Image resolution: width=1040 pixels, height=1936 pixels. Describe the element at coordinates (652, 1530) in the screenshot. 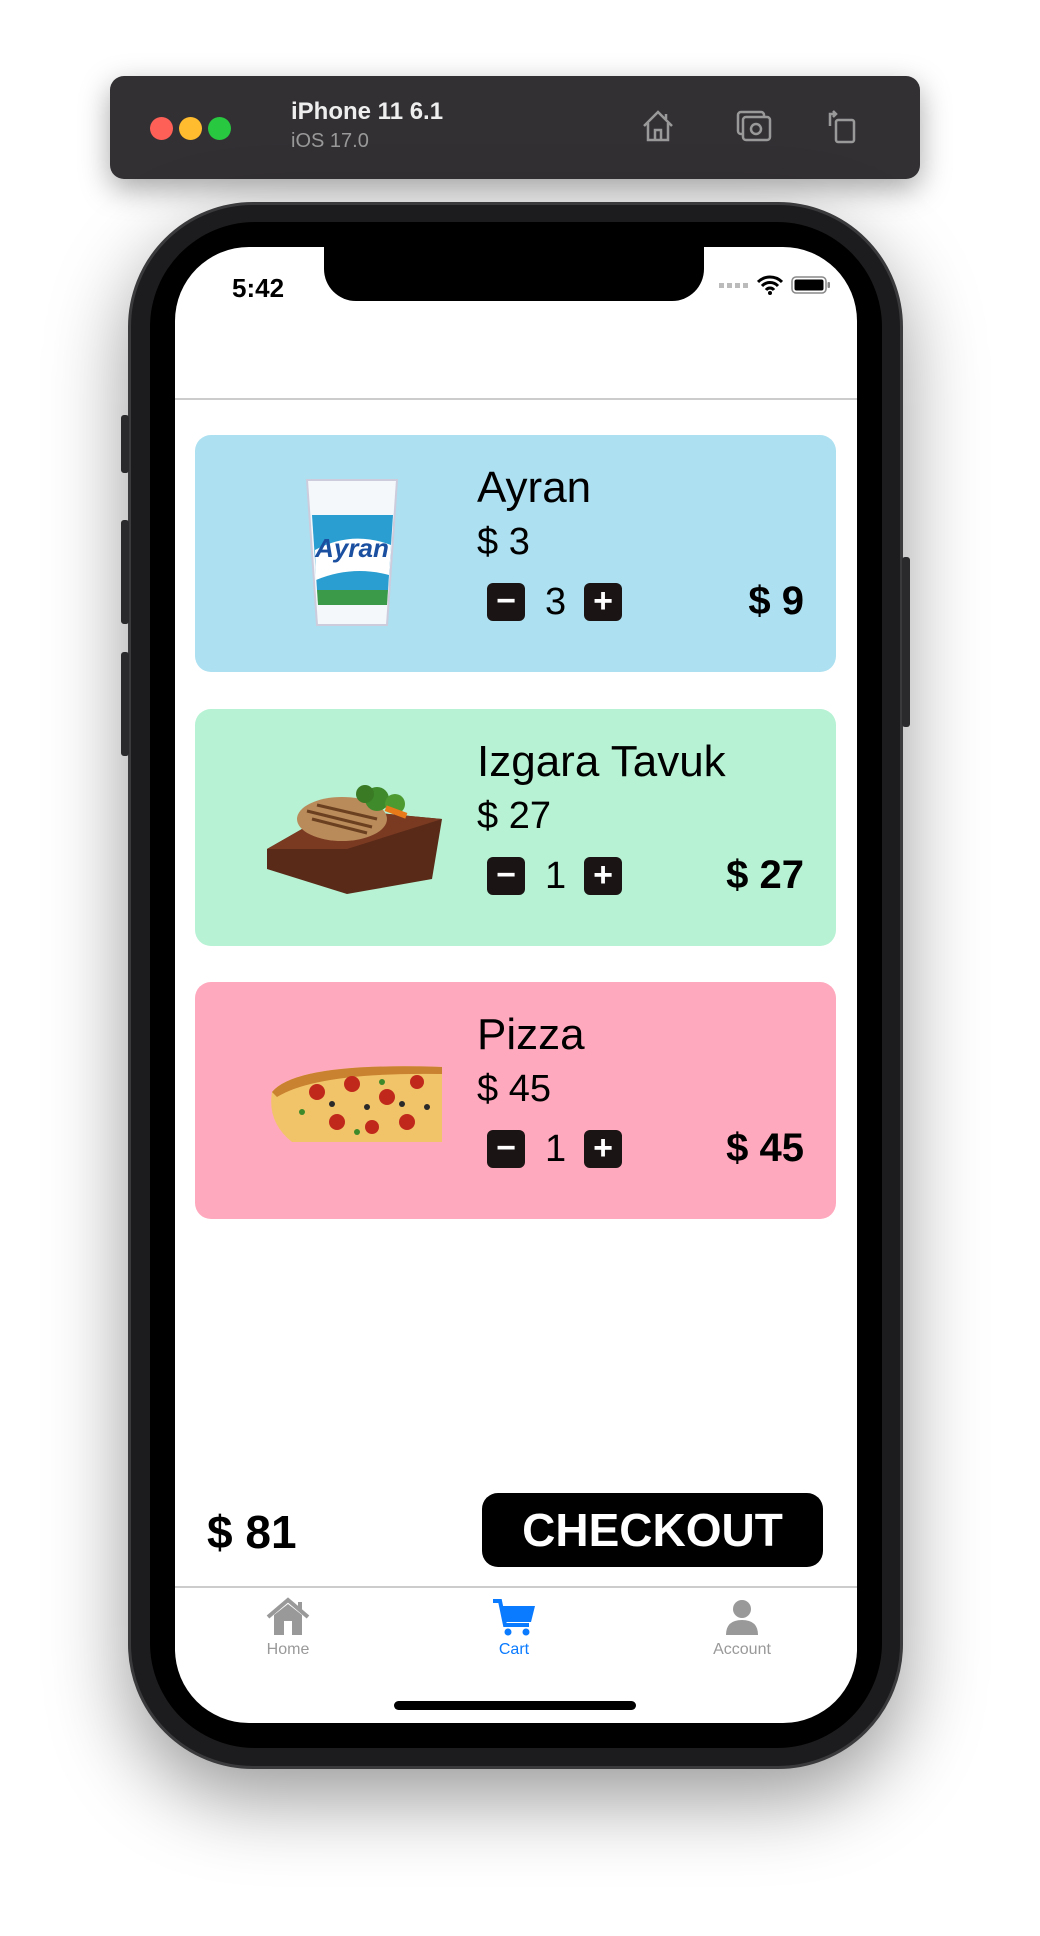

I see `checkout-button: CHECKOUT` at that location.